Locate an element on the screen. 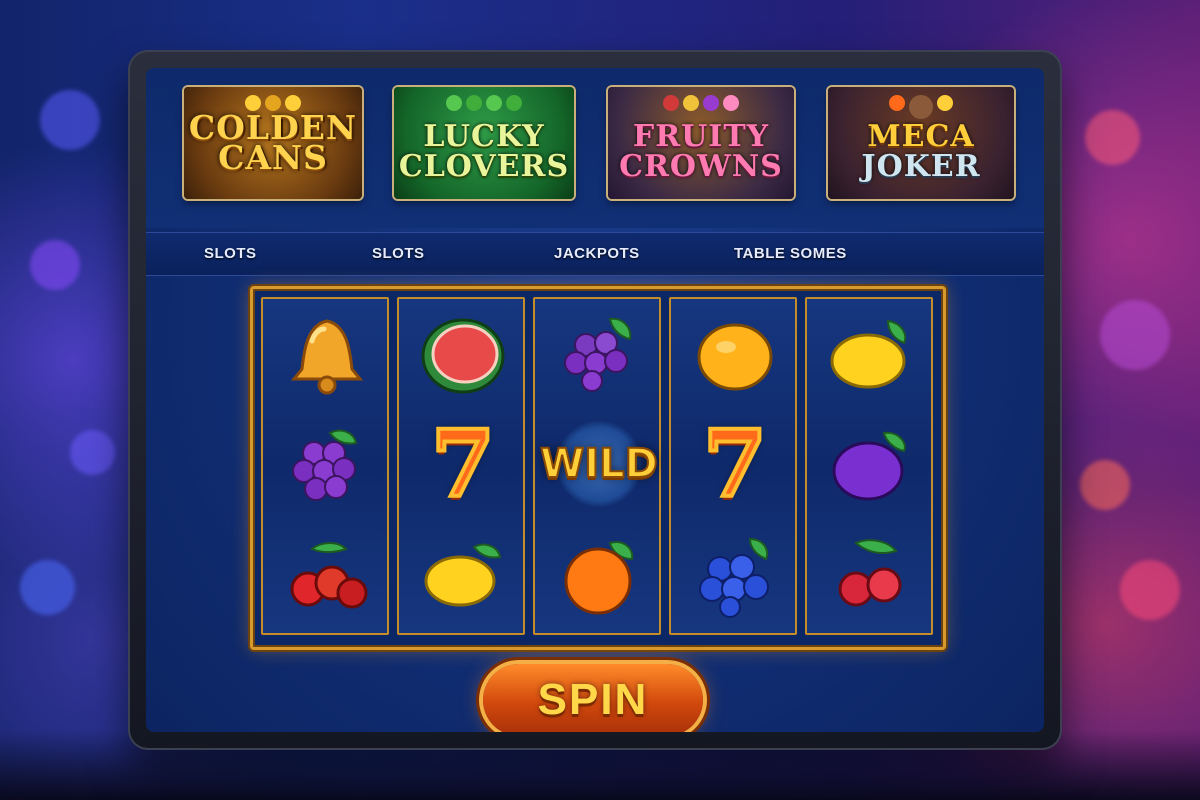 The width and height of the screenshot is (1200, 800). bell-icon is located at coordinates (327, 356).